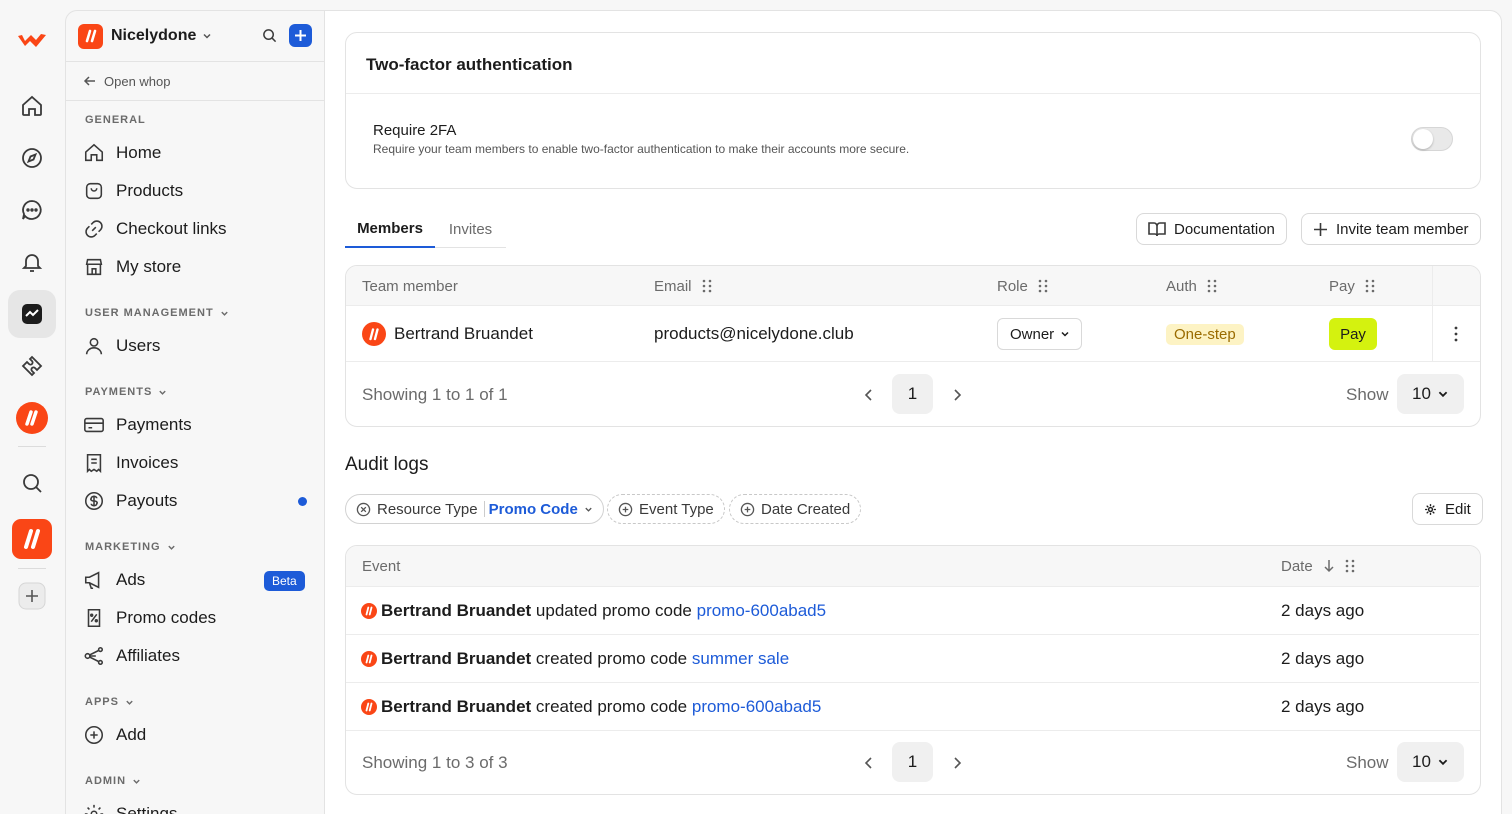 The height and width of the screenshot is (814, 1512). Describe the element at coordinates (32, 418) in the screenshot. I see `nicelydone-avatar-icon` at that location.